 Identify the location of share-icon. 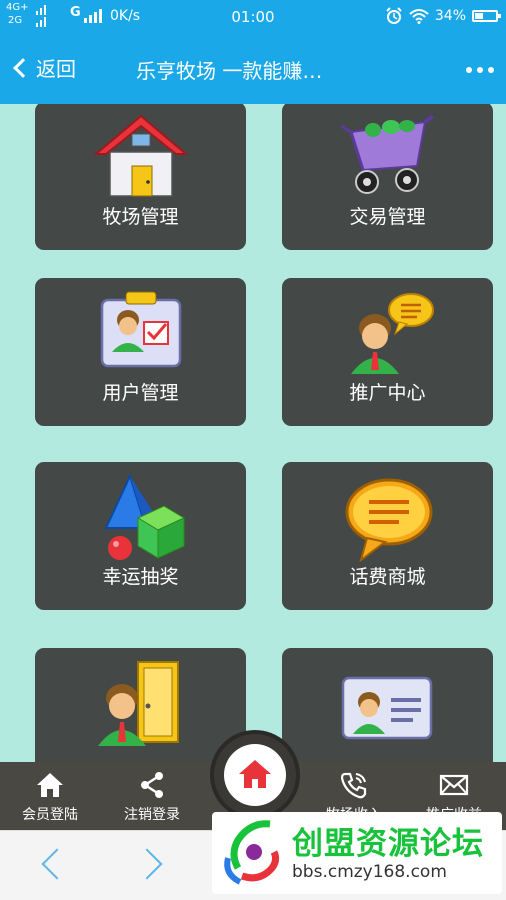
(152, 785).